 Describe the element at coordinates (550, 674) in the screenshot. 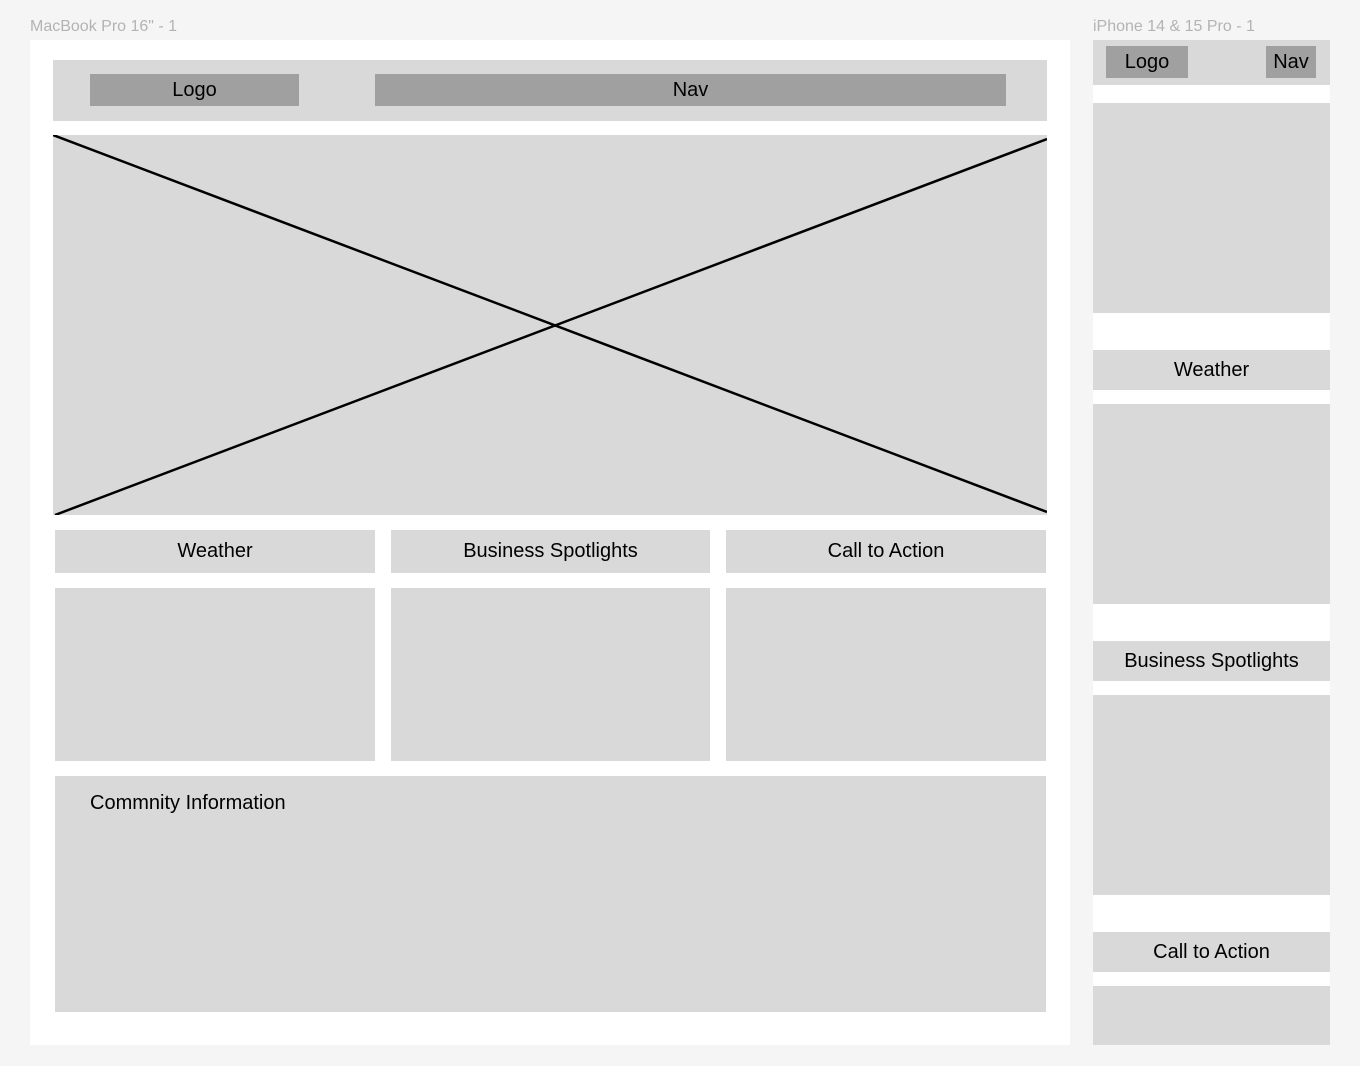

I see `desktop-business-spotlights-content` at that location.